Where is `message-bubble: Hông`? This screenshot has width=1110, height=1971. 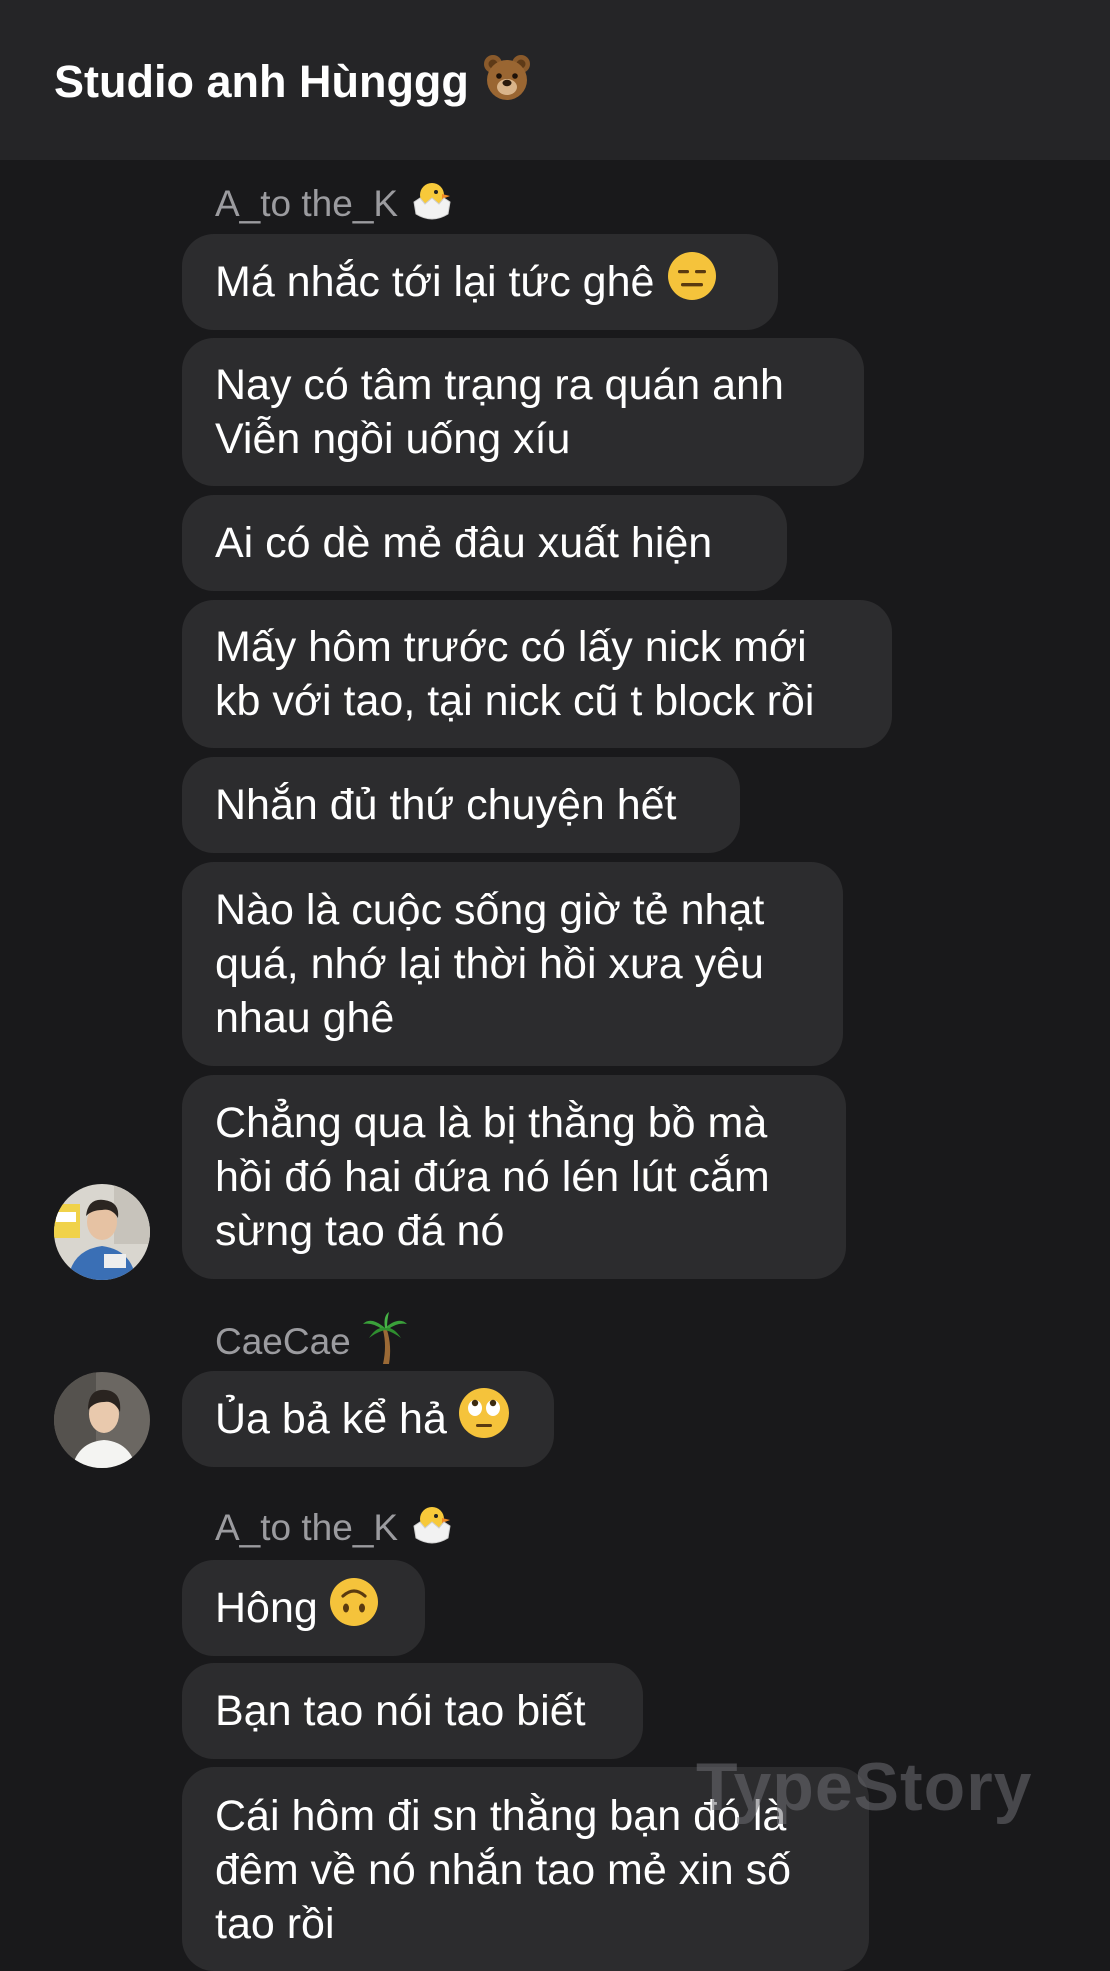
message-bubble: Hông is located at coordinates (303, 1608).